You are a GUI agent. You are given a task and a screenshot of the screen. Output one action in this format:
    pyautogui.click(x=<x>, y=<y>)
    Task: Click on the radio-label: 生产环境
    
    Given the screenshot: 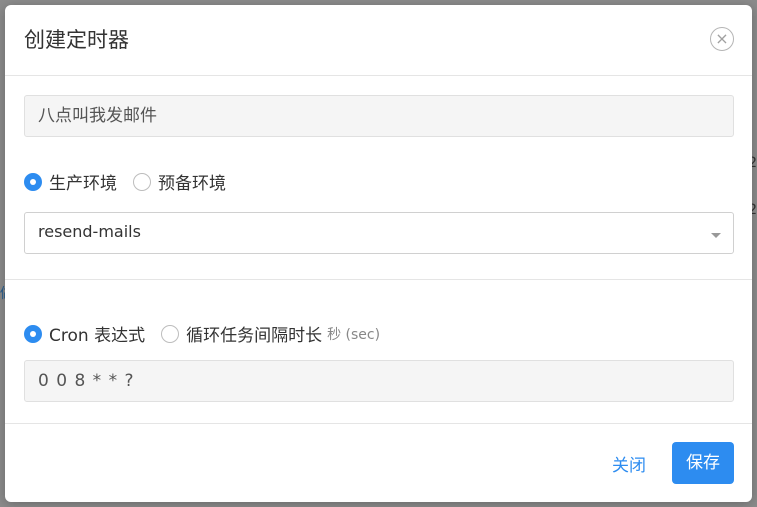 What is the action you would take?
    pyautogui.click(x=83, y=184)
    